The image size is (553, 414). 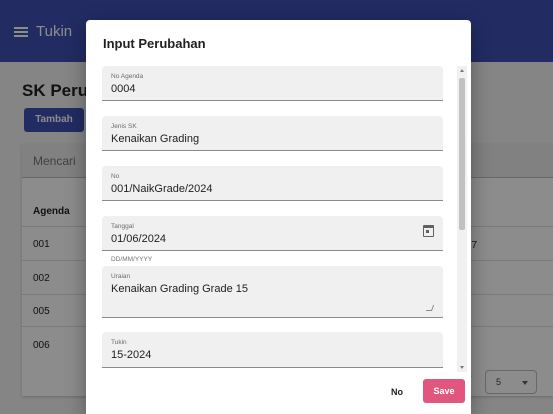 I want to click on save-button: Save, so click(x=444, y=391).